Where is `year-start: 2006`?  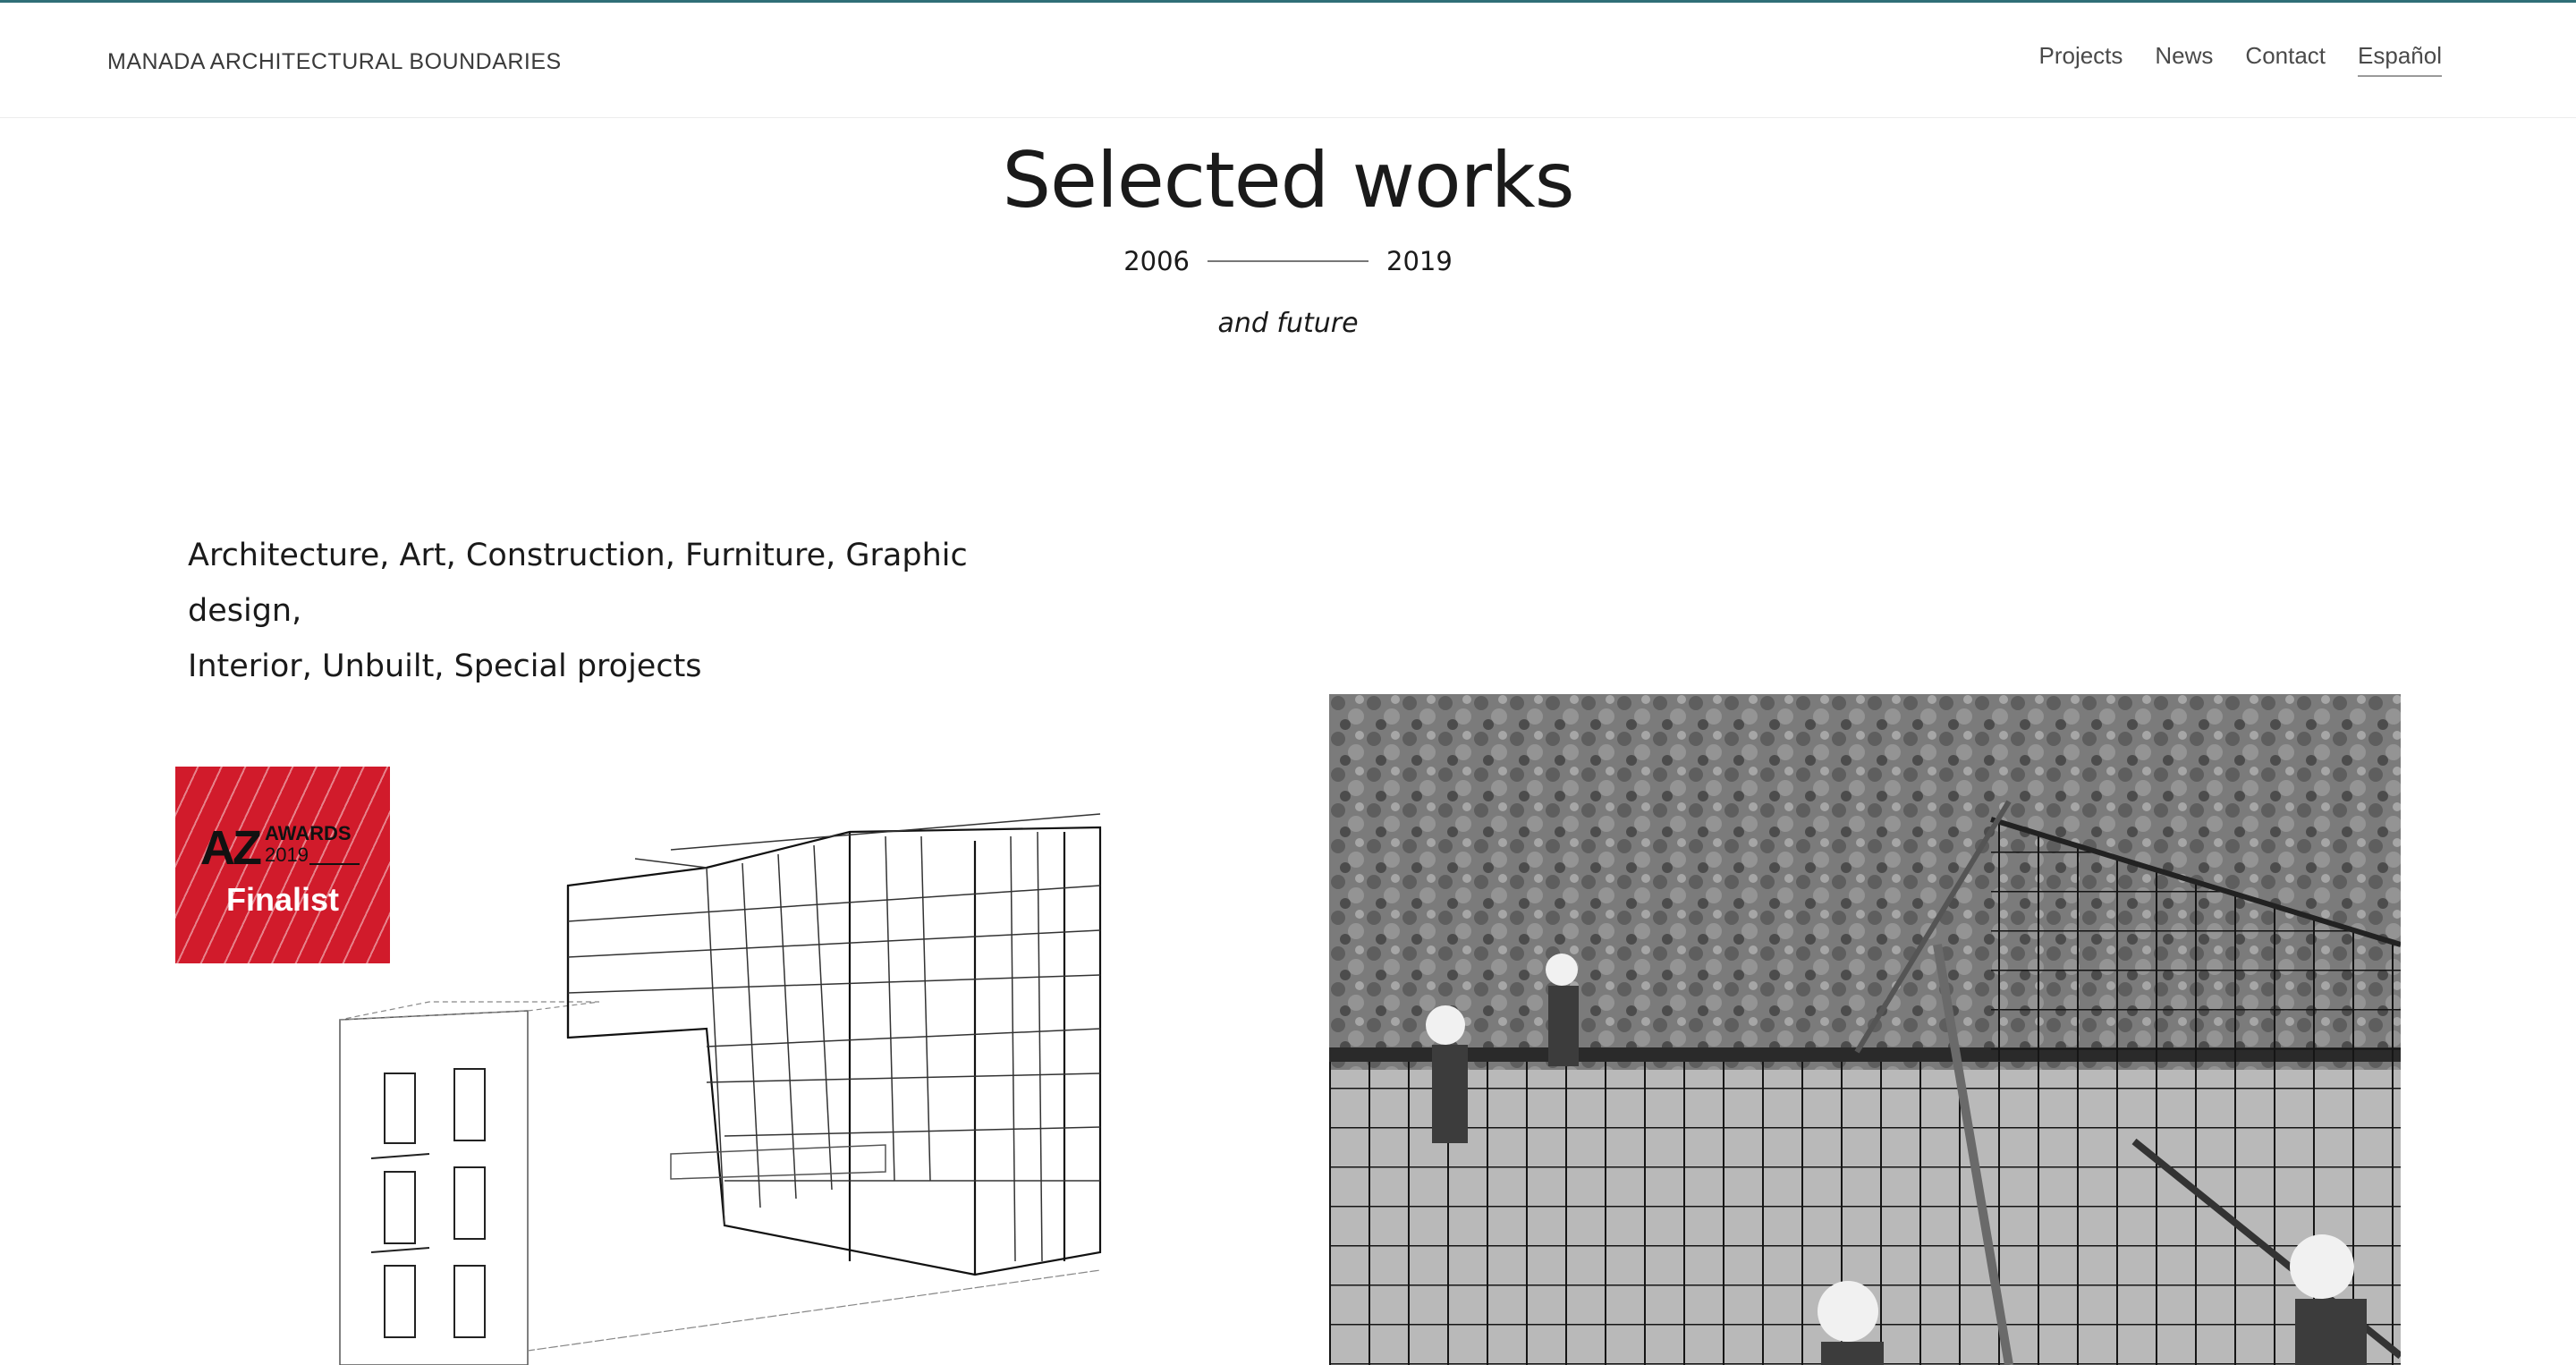
year-start: 2006 is located at coordinates (1156, 261).